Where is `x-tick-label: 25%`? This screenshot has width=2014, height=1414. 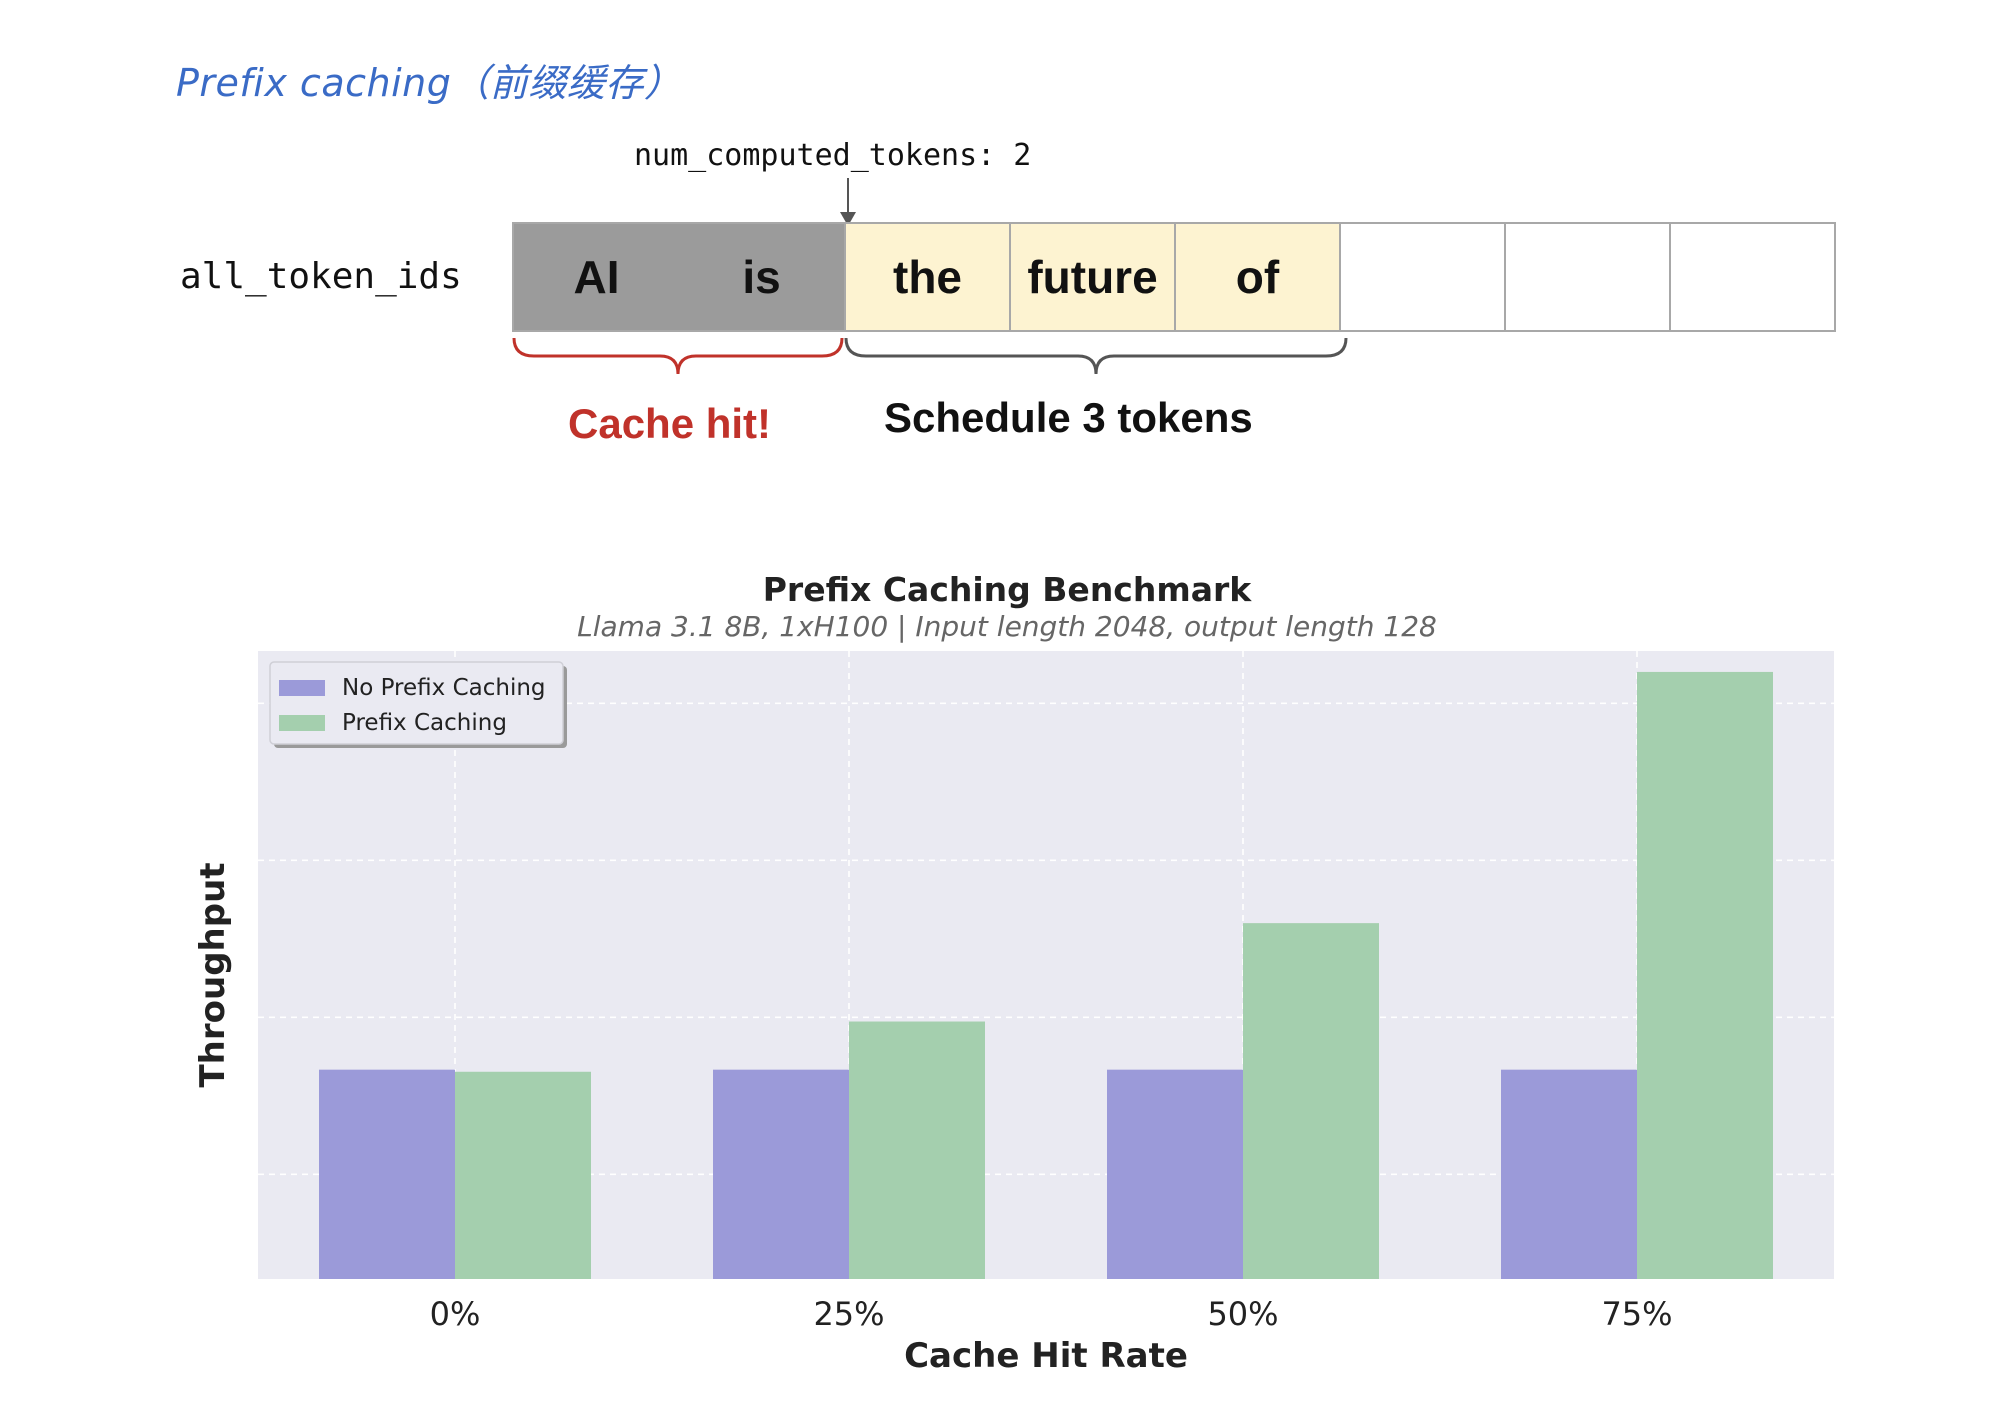
x-tick-label: 25% is located at coordinates (848, 1314).